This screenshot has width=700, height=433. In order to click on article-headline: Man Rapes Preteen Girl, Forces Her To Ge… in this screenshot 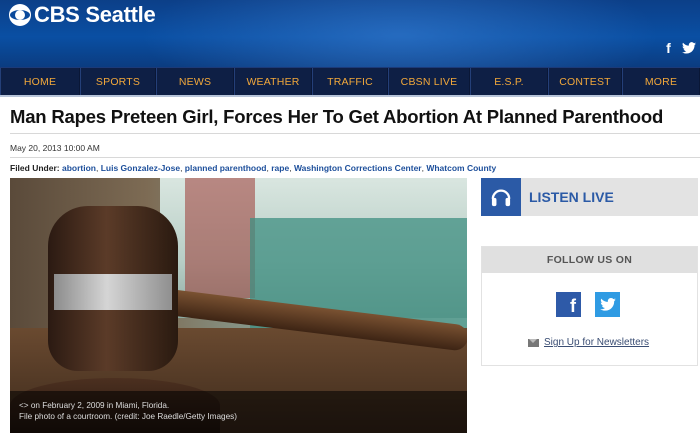, I will do `click(337, 116)`.